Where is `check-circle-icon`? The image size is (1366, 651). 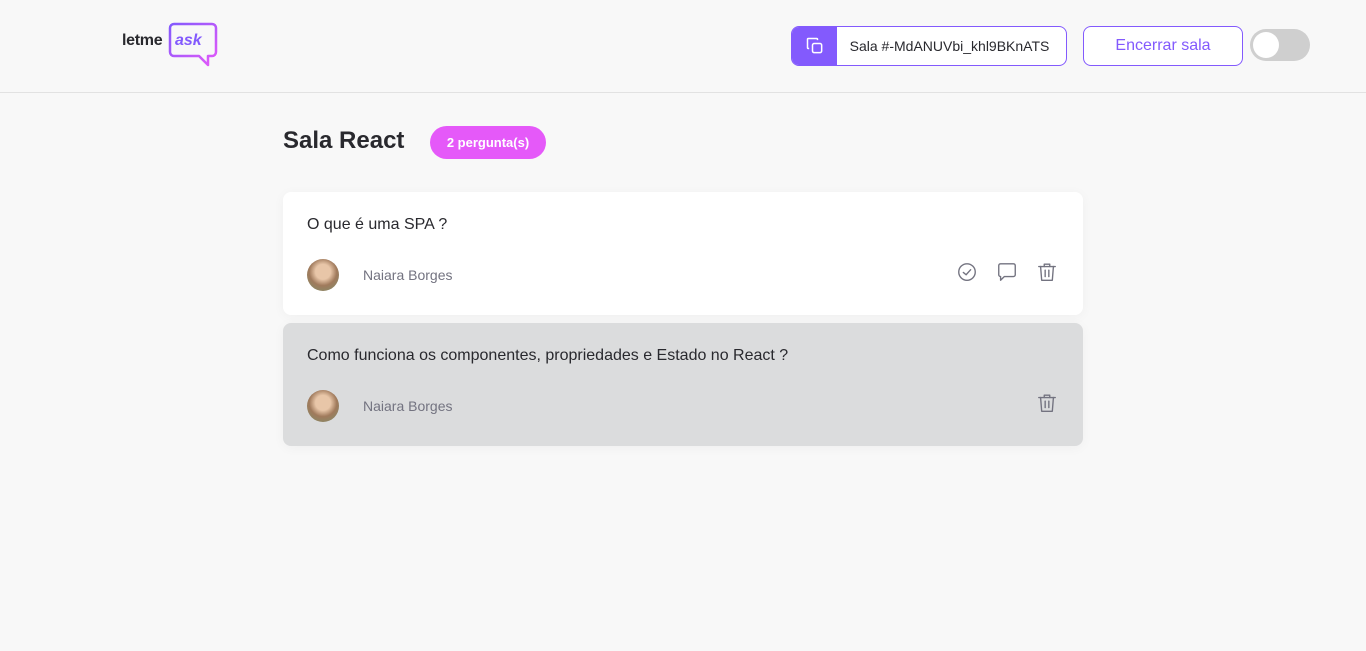 check-circle-icon is located at coordinates (967, 272).